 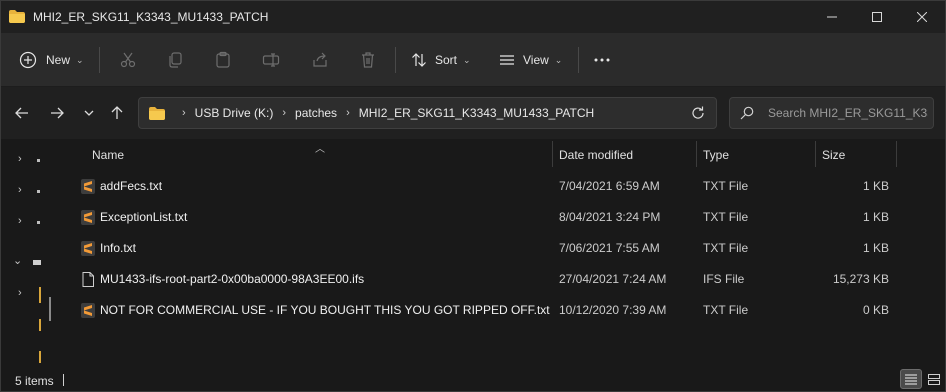 I want to click on file-row: Info.txt 7/06/2021 7:55 AM TXT File 1 KB, so click(x=504, y=248).